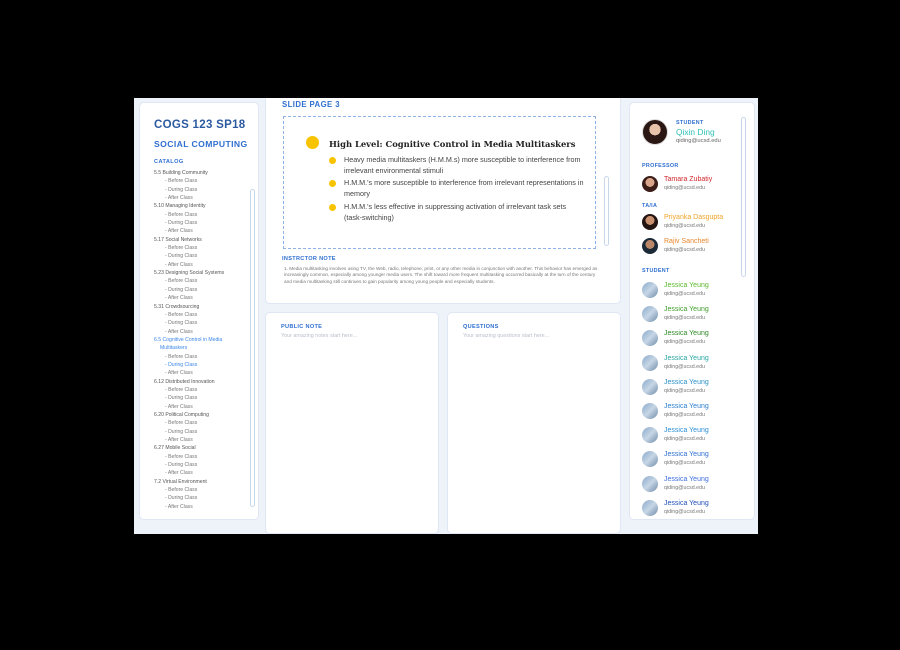 The width and height of the screenshot is (900, 650). I want to click on catalog-item: 5.10 Managing Identity, so click(202, 206).